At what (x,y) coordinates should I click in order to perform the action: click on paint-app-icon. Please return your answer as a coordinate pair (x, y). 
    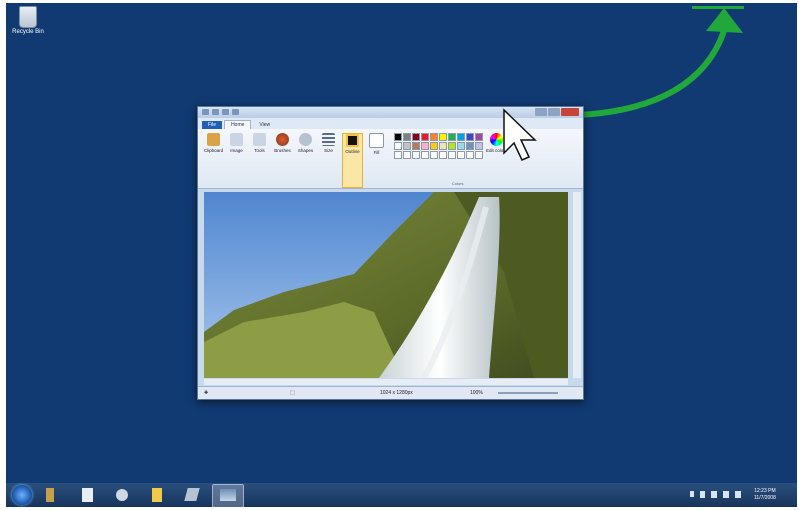
    Looking at the image, I should click on (228, 495).